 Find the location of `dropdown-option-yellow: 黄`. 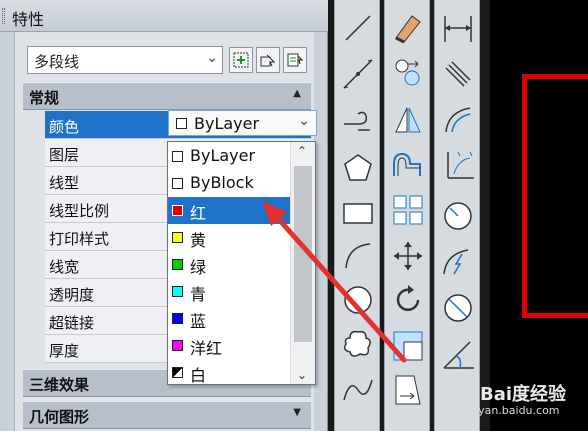

dropdown-option-yellow: 黄 is located at coordinates (229, 237).